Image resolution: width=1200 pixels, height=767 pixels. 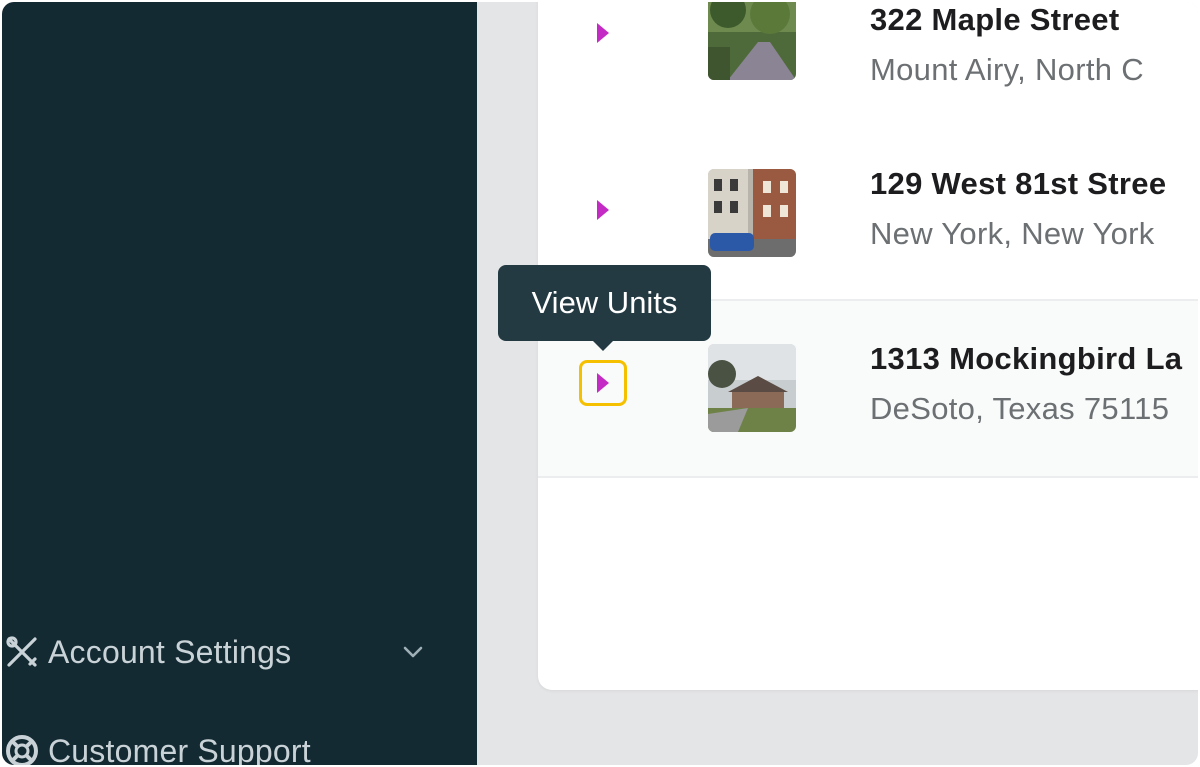 I want to click on chevron-down-icon, so click(x=413, y=652).